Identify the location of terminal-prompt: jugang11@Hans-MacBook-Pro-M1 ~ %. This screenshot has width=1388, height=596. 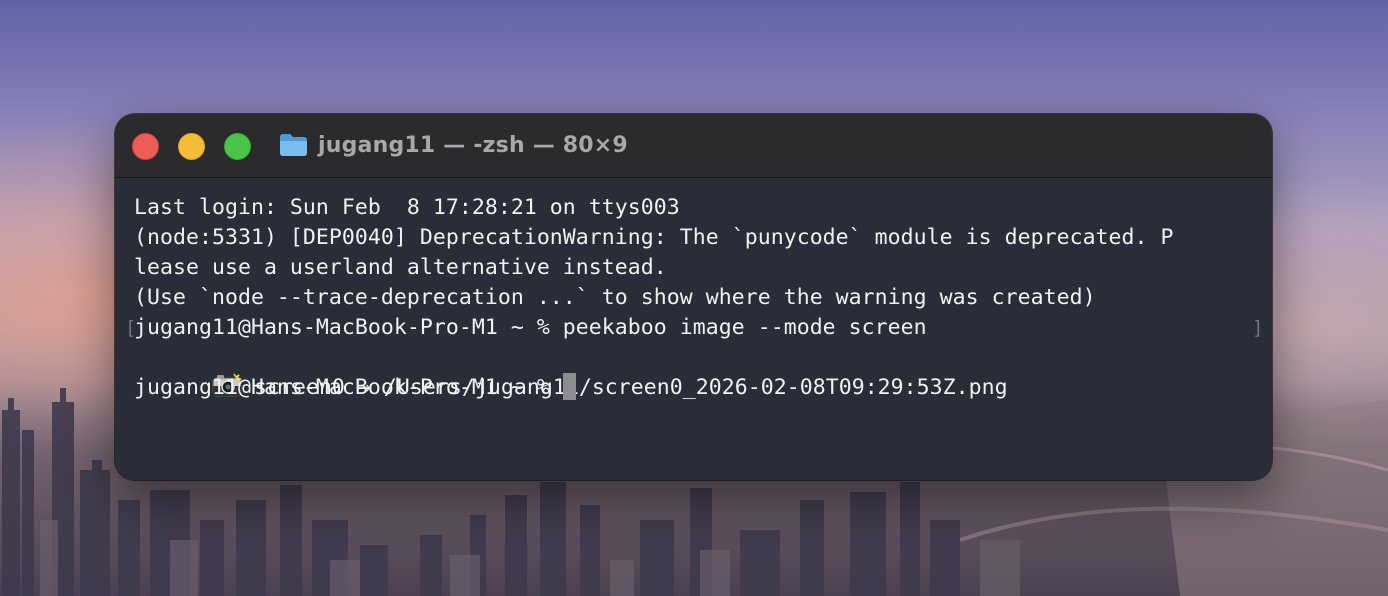
(348, 387).